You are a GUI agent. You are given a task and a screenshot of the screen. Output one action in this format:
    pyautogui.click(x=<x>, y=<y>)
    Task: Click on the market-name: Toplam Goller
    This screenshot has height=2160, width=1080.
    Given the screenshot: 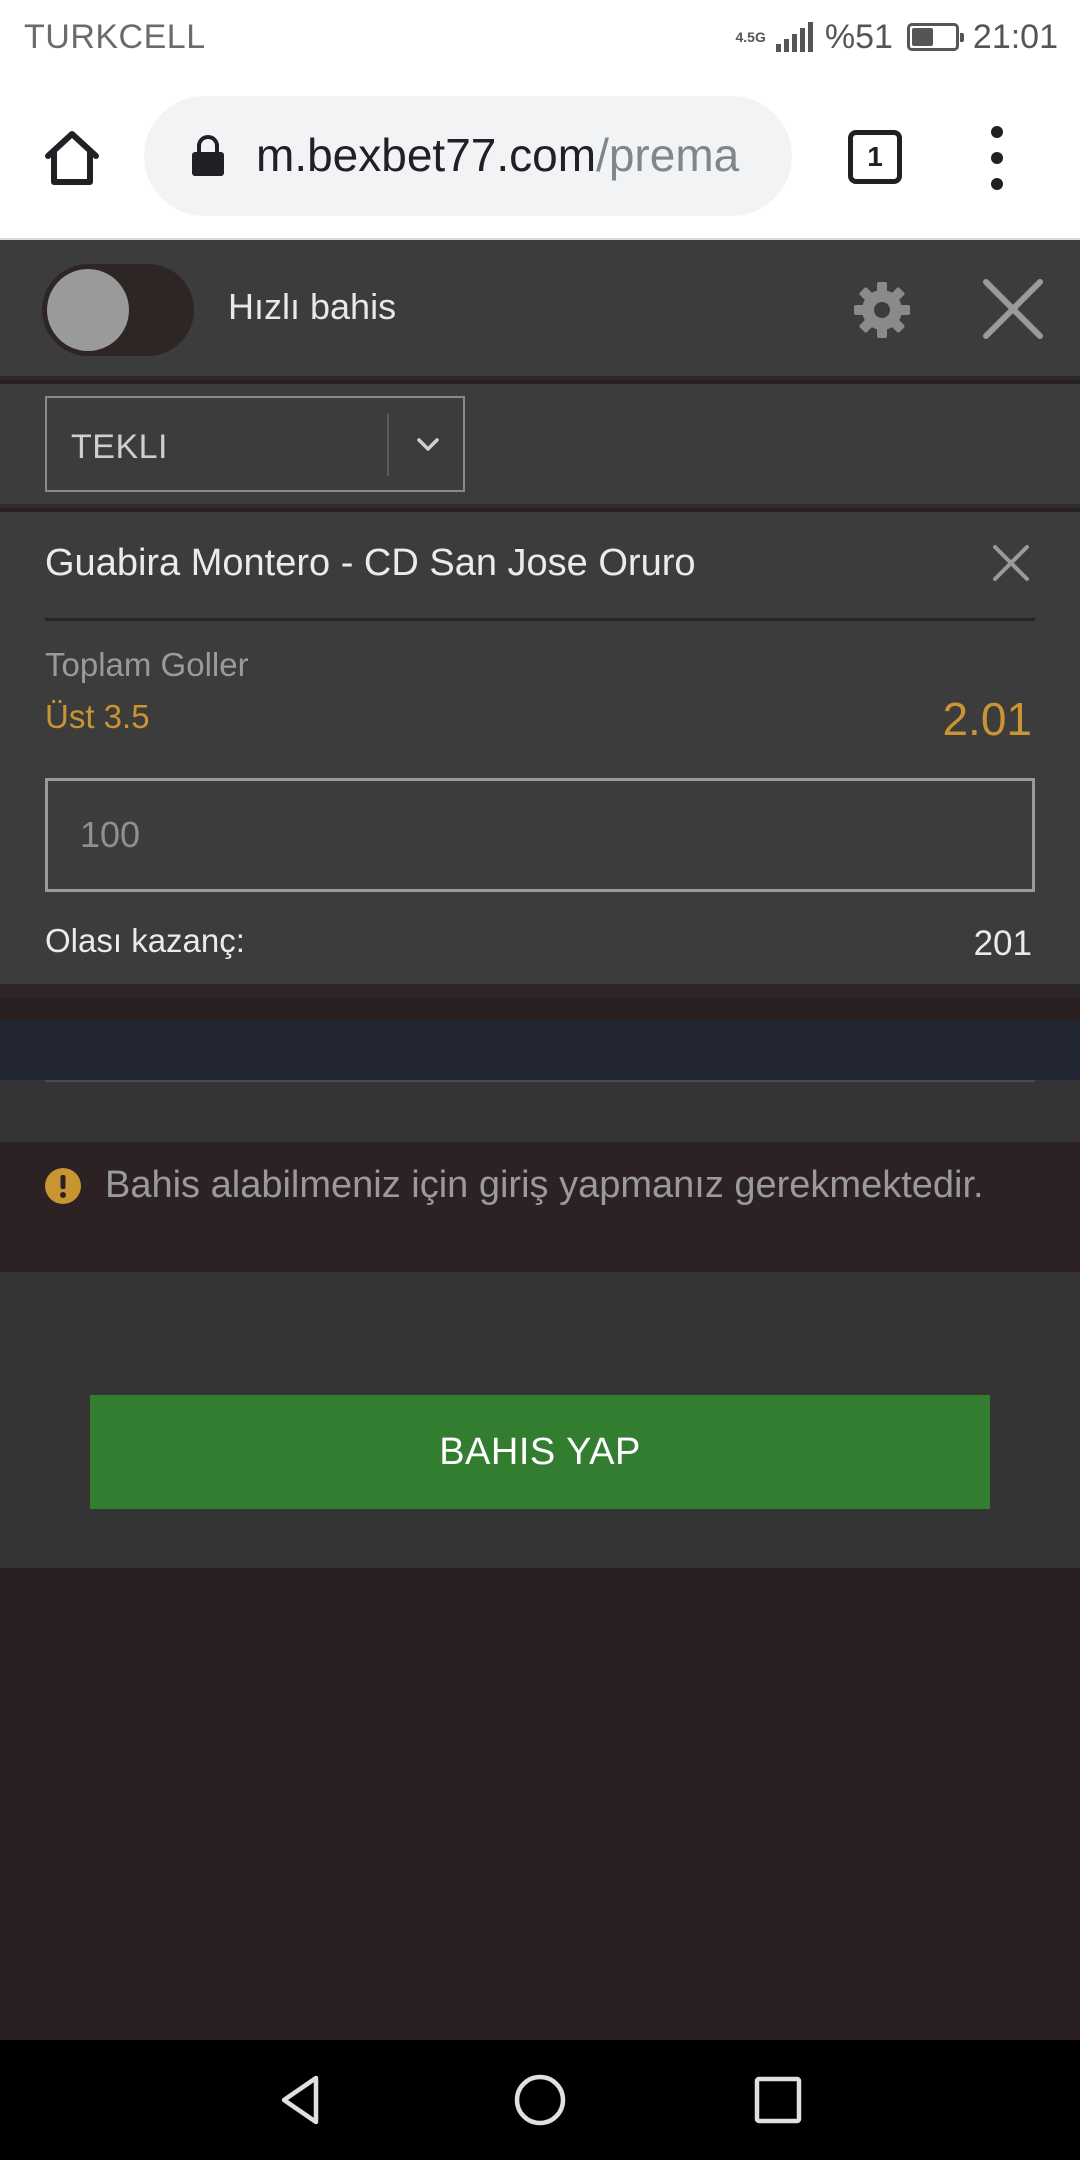 What is the action you would take?
    pyautogui.click(x=147, y=664)
    